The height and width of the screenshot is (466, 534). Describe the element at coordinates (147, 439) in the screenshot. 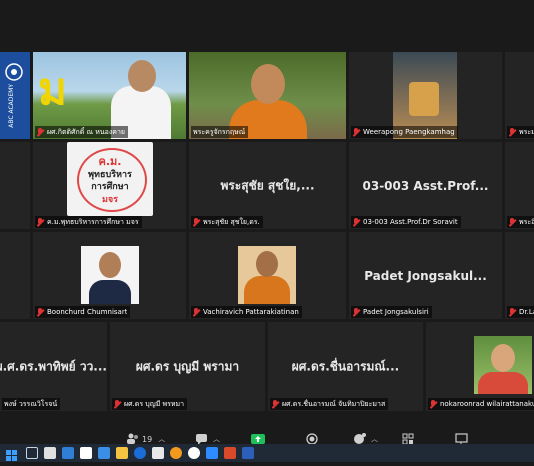

I see `participants-count: 19` at that location.